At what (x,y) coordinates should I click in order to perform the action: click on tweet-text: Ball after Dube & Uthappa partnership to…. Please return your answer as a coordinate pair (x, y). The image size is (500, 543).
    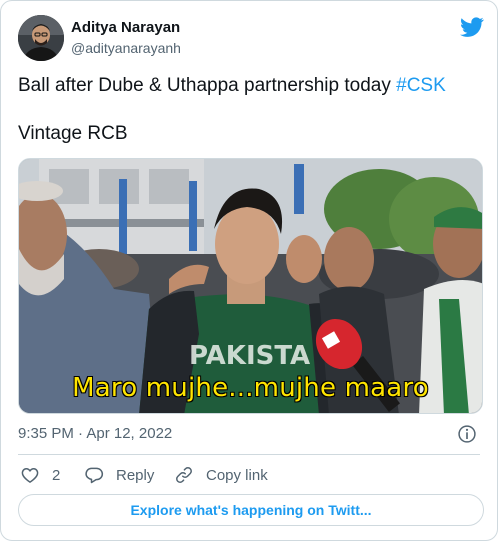
    Looking at the image, I should click on (251, 109).